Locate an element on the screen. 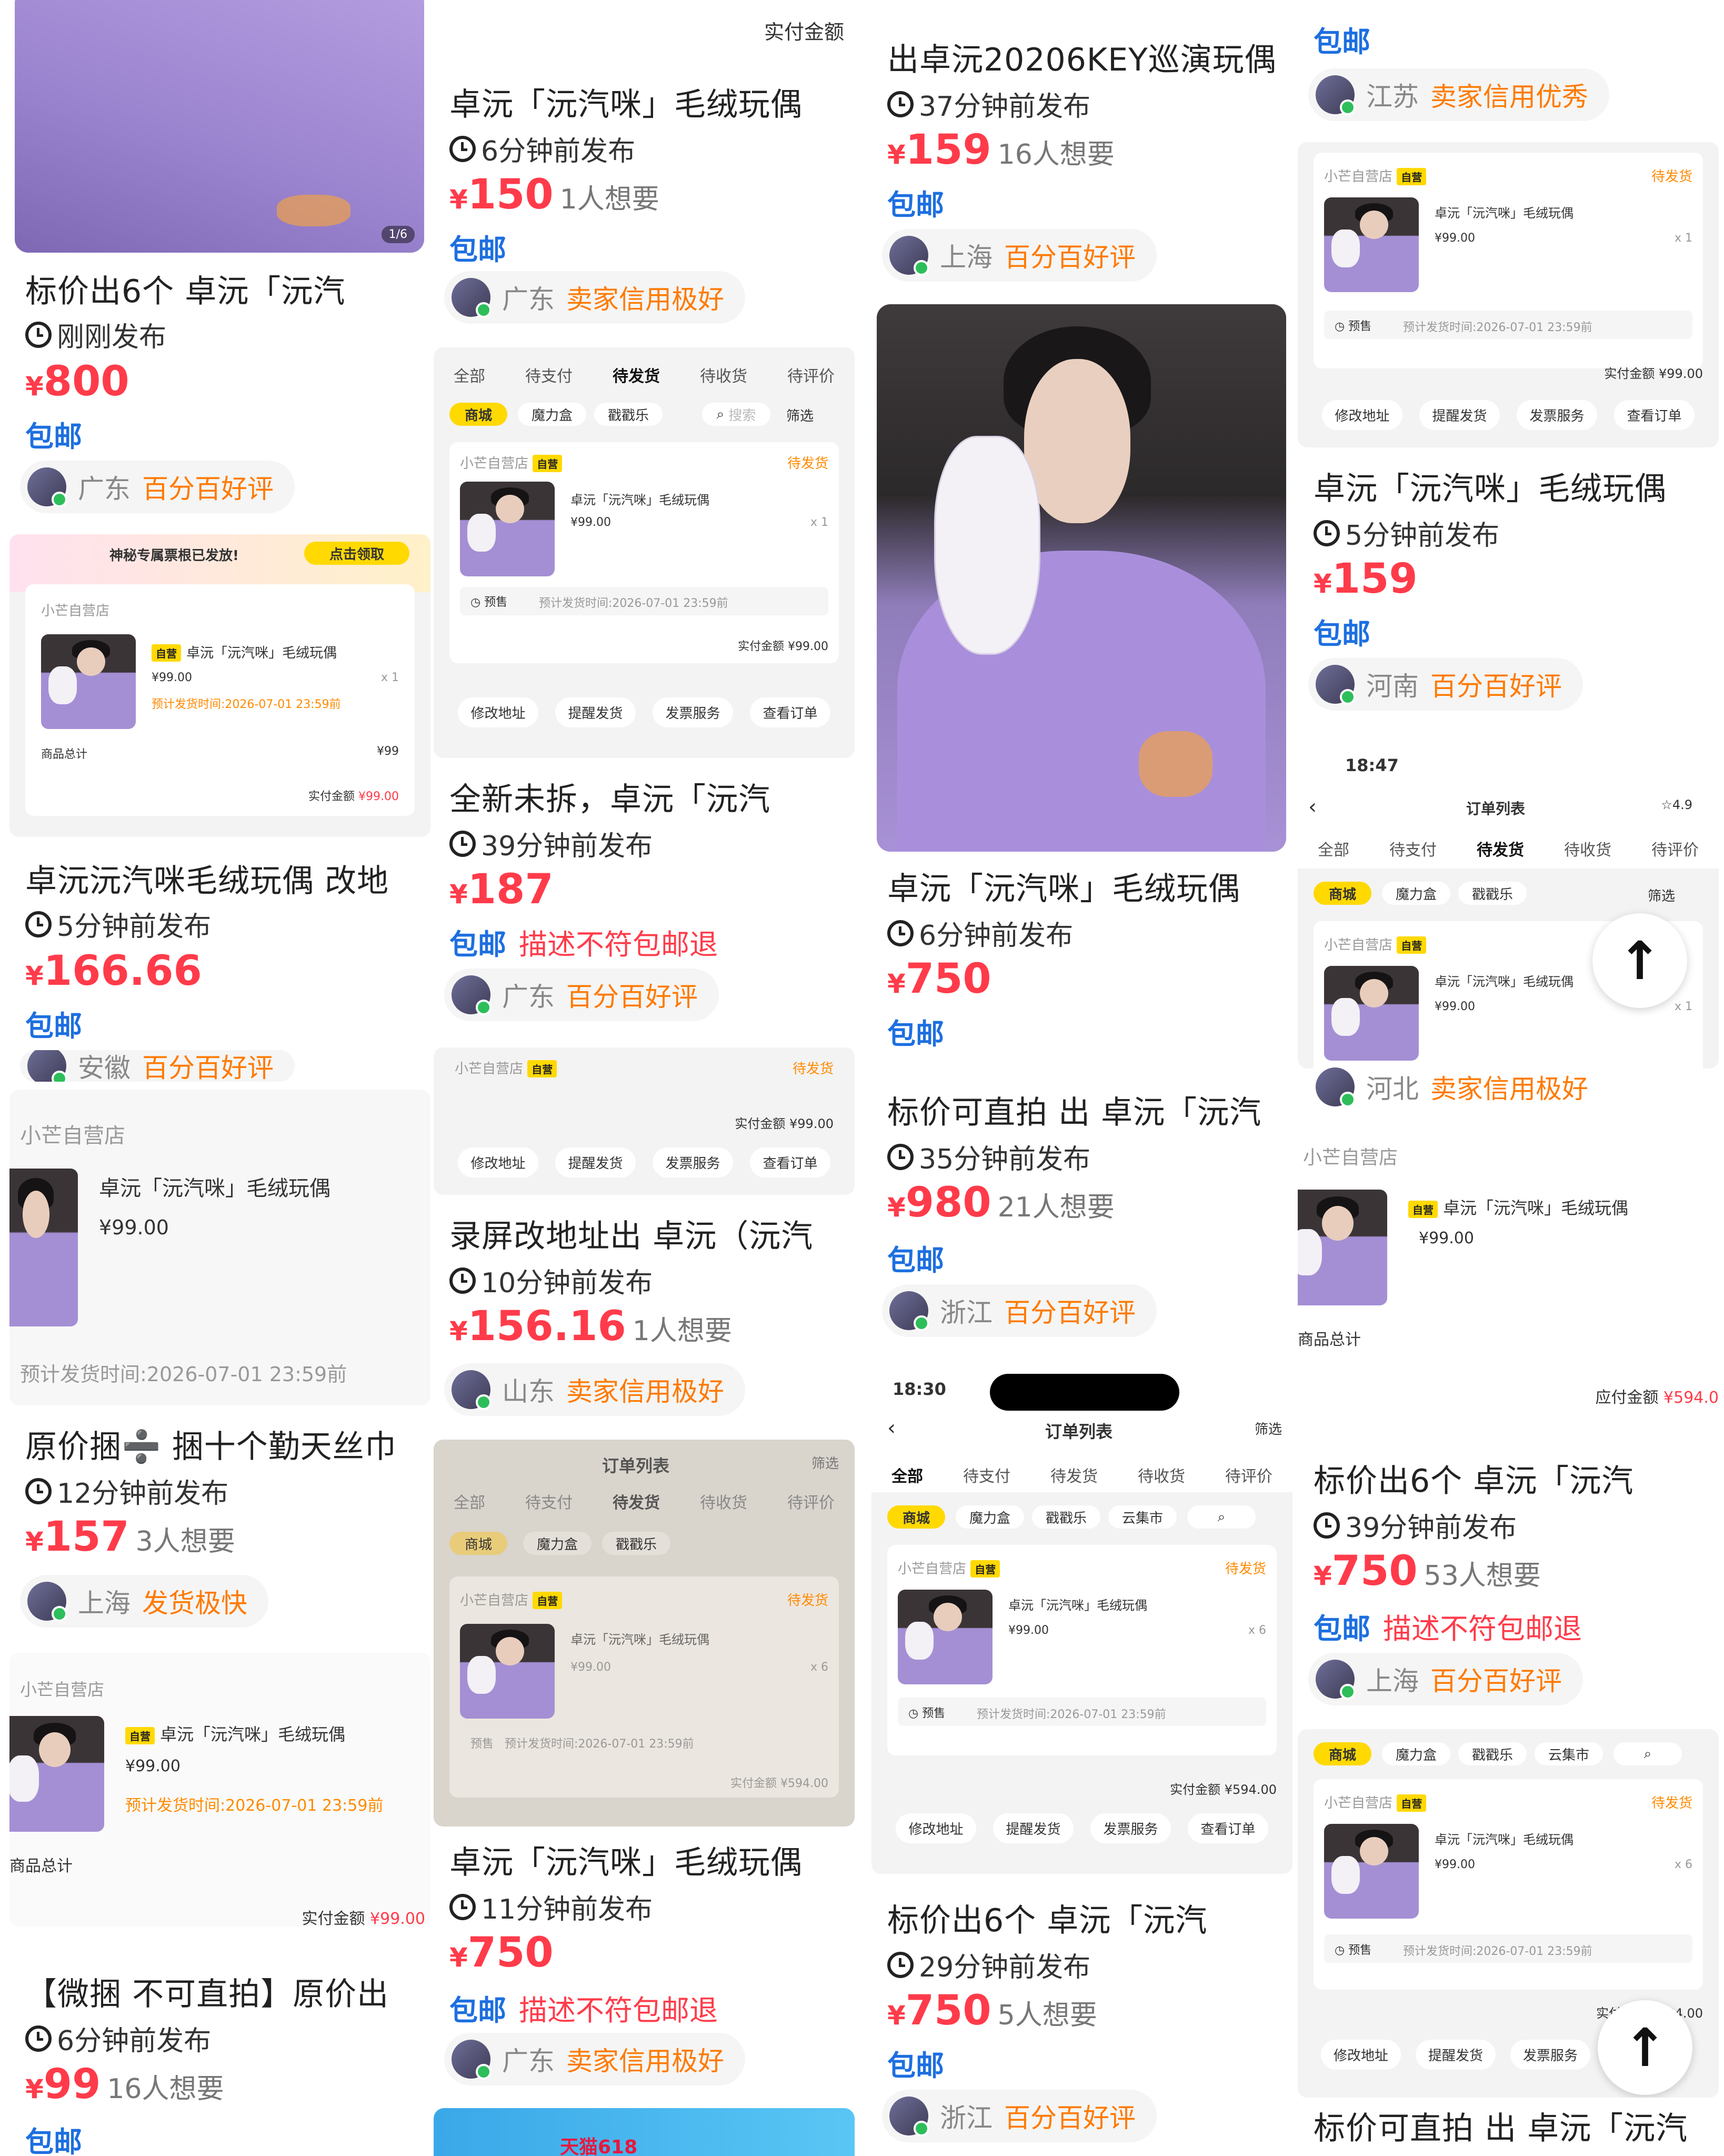 The height and width of the screenshot is (2156, 1724). post-time: 6分钟前发布 is located at coordinates (980, 933).